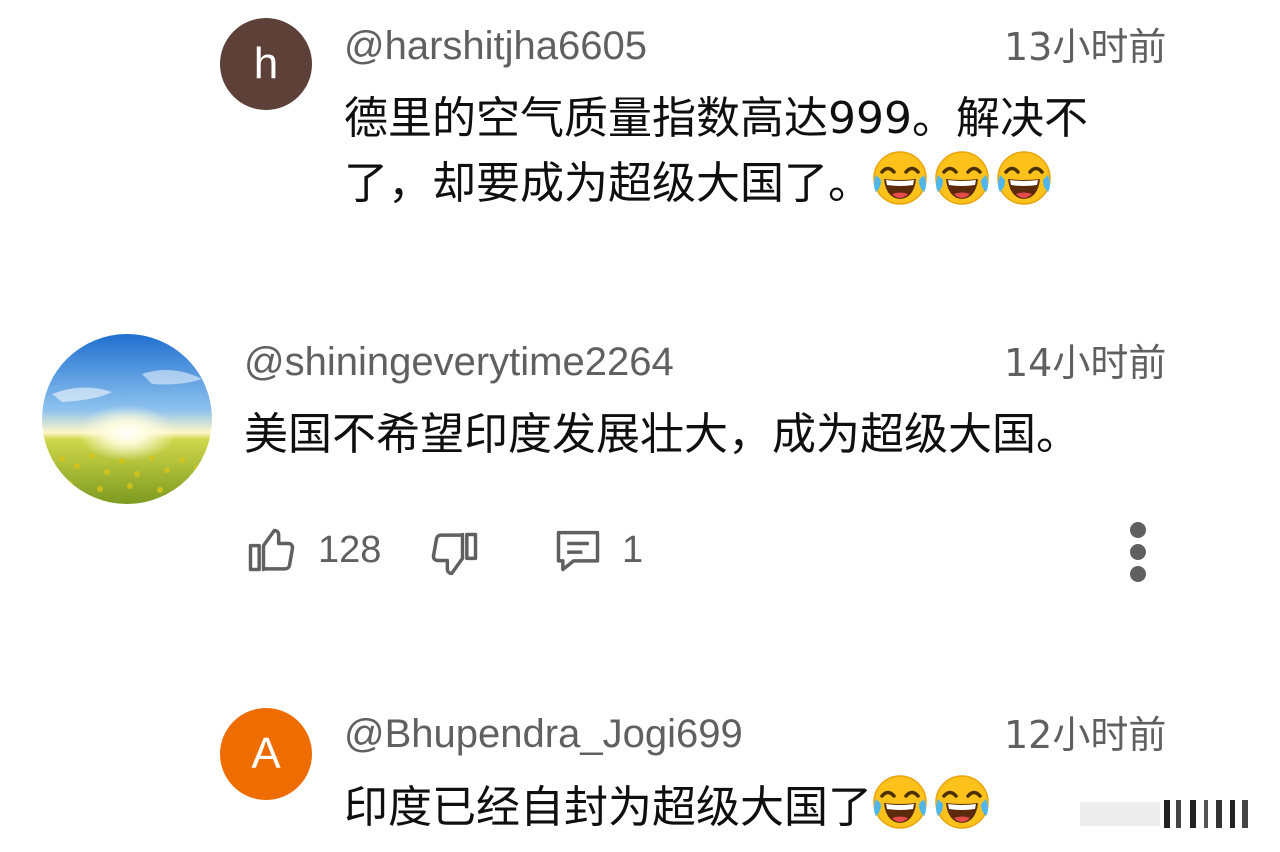  I want to click on avatar-letter: A, so click(266, 753).